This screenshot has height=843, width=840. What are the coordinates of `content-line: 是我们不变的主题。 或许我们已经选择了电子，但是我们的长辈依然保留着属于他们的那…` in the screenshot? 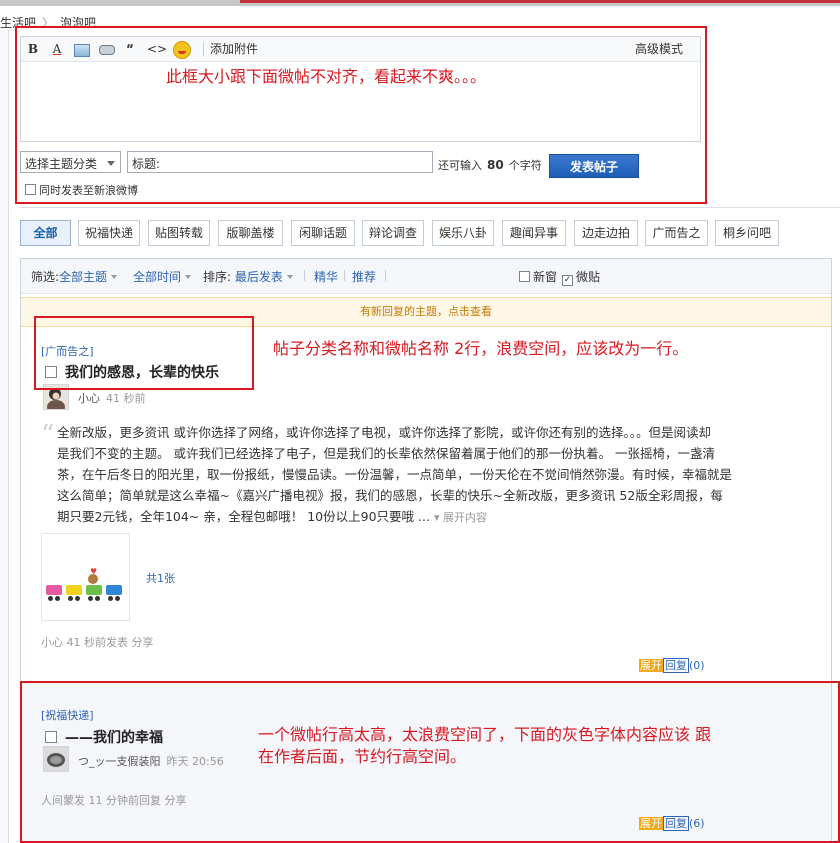 It's located at (386, 453).